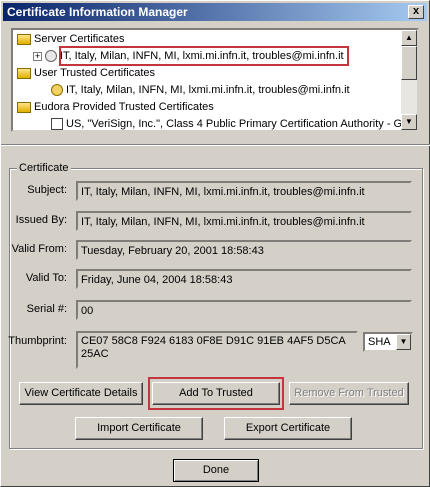  What do you see at coordinates (403, 342) in the screenshot?
I see `chevron-down-icon: ▼` at bounding box center [403, 342].